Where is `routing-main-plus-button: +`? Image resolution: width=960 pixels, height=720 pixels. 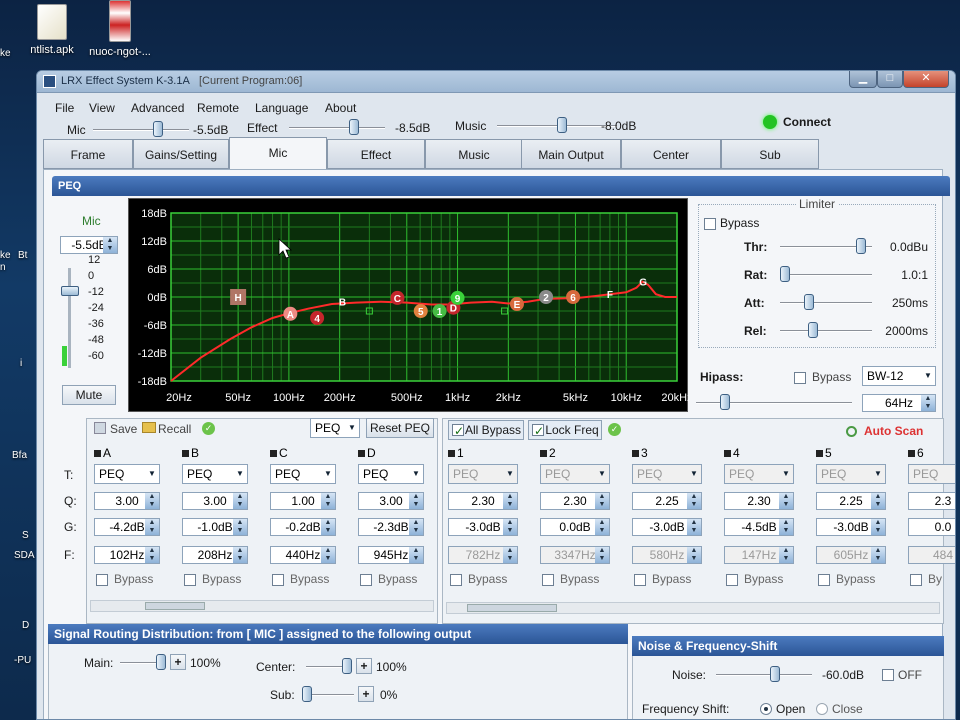
routing-main-plus-button: + is located at coordinates (178, 662).